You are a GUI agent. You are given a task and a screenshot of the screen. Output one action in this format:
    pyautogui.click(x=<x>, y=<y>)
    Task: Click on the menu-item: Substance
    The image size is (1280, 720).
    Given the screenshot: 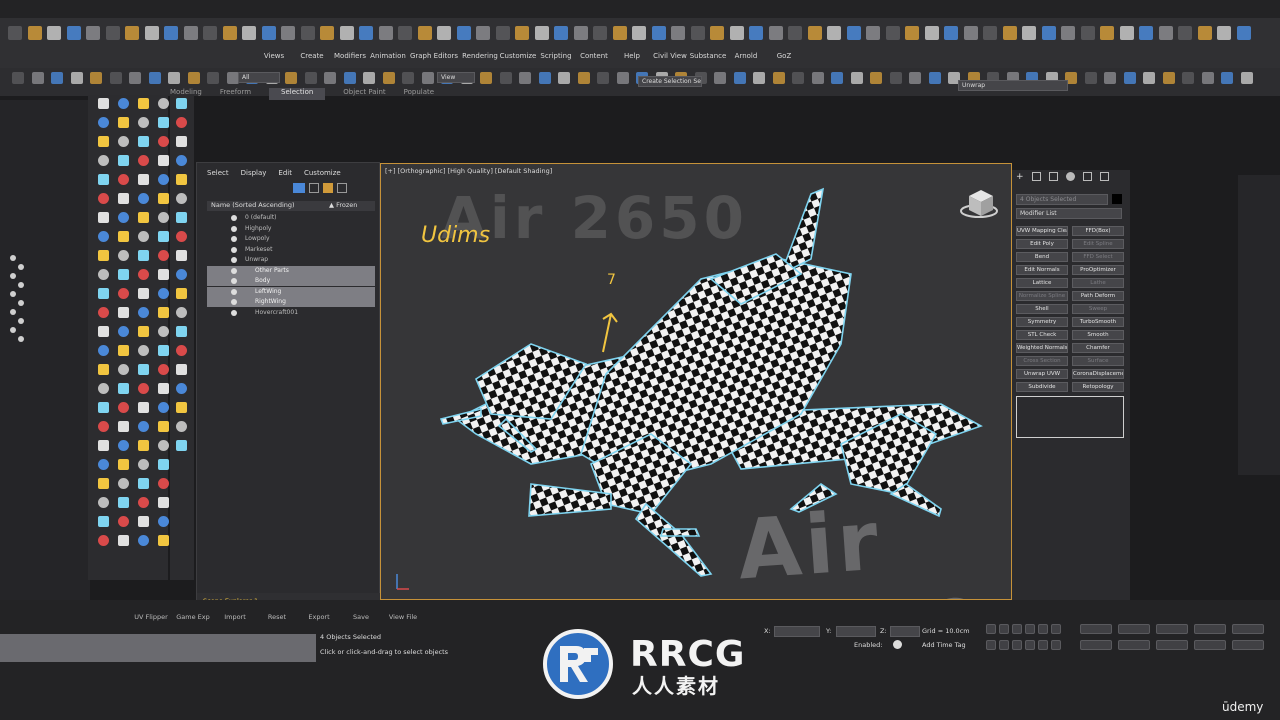 What is the action you would take?
    pyautogui.click(x=708, y=56)
    